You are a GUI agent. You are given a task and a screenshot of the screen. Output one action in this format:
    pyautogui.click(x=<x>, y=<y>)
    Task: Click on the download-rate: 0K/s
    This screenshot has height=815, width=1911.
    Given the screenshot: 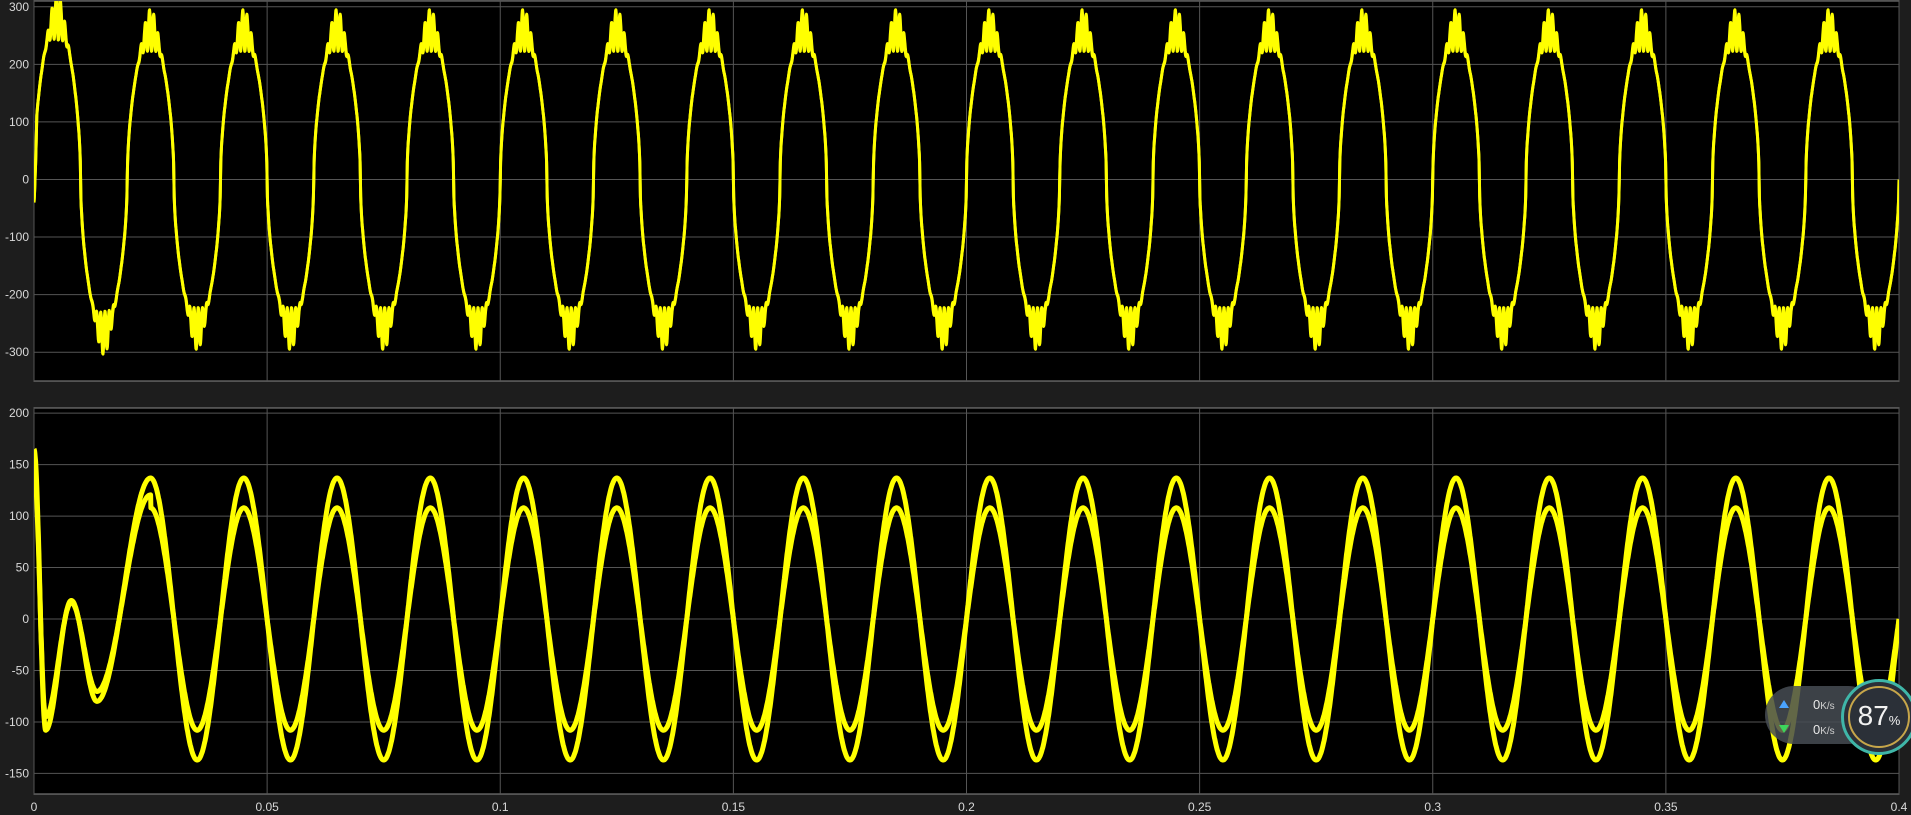 What is the action you would take?
    pyautogui.click(x=1824, y=729)
    